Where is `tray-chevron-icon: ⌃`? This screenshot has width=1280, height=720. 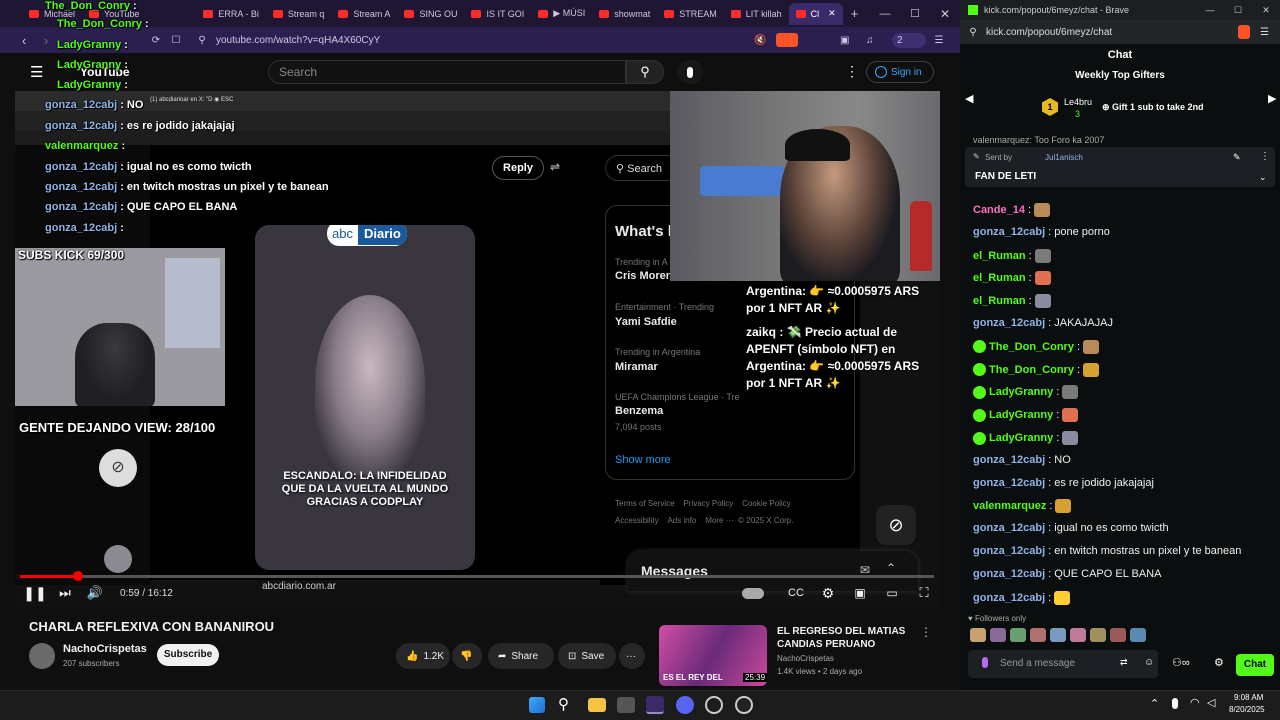 tray-chevron-icon: ⌃ is located at coordinates (1154, 703).